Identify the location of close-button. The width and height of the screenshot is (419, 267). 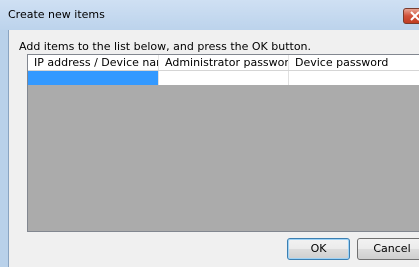
(411, 16).